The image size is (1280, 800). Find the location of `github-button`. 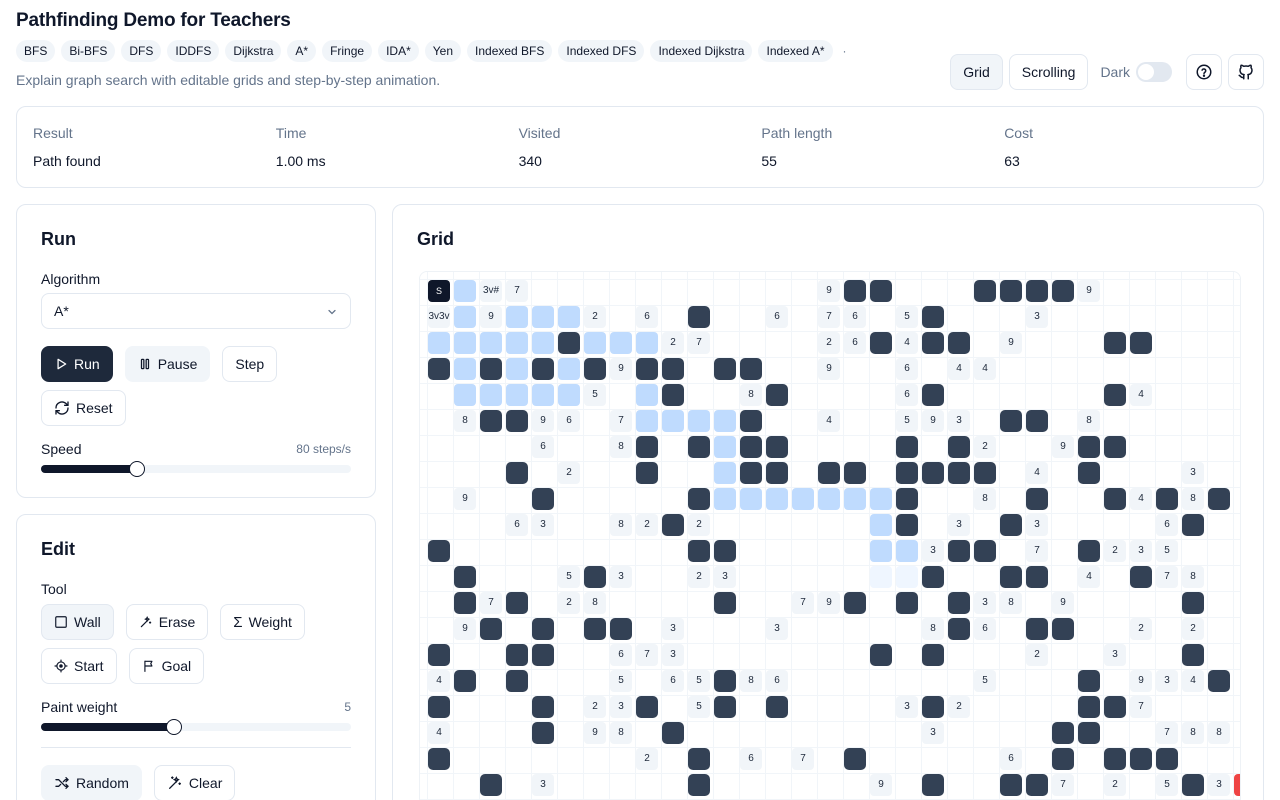

github-button is located at coordinates (1246, 72).